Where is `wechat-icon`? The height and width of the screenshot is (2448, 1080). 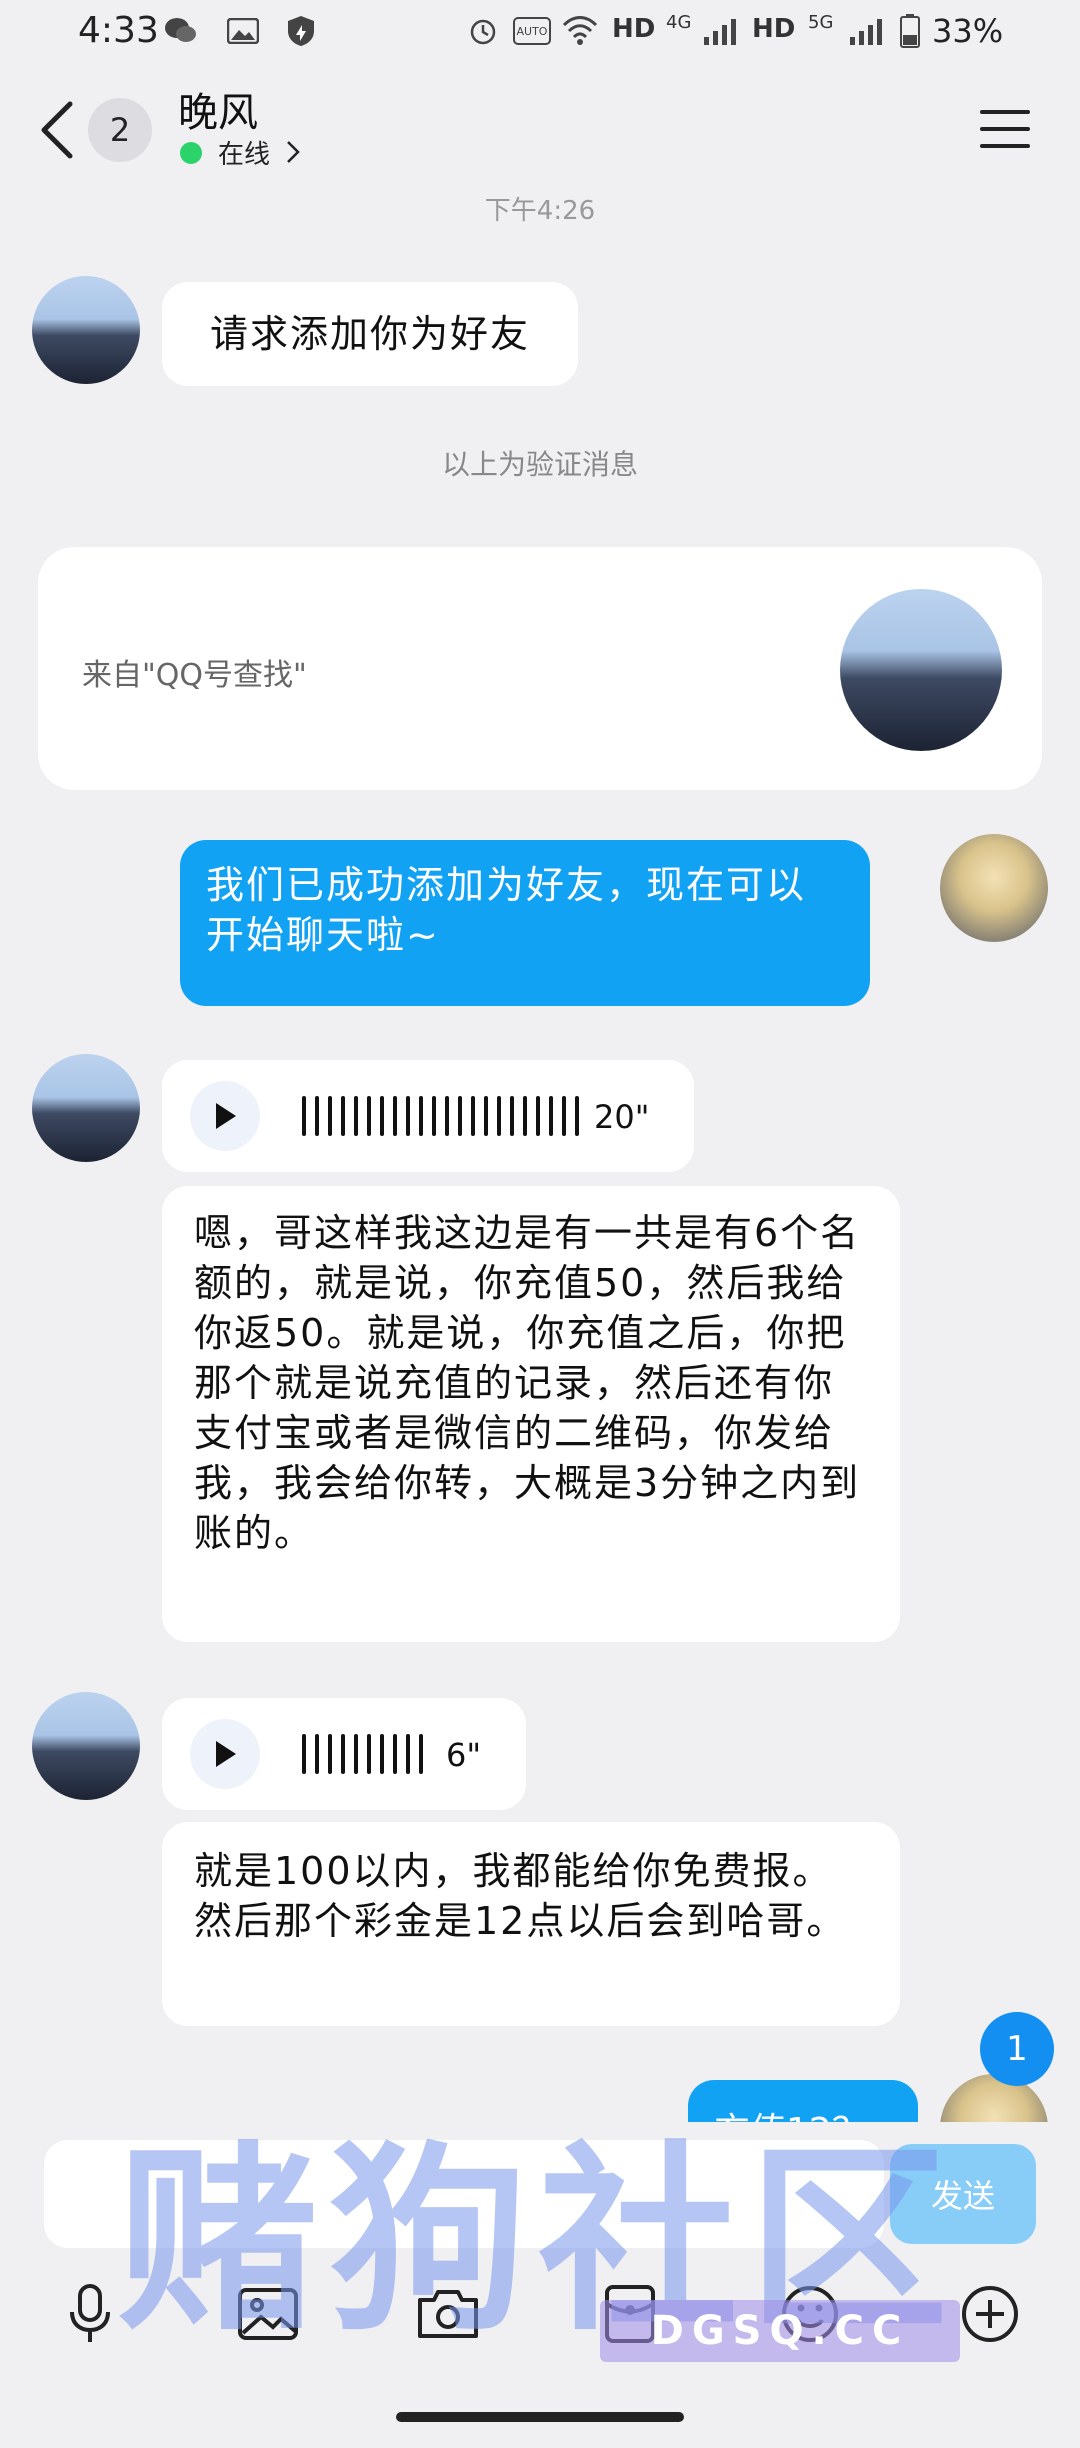
wechat-icon is located at coordinates (181, 31).